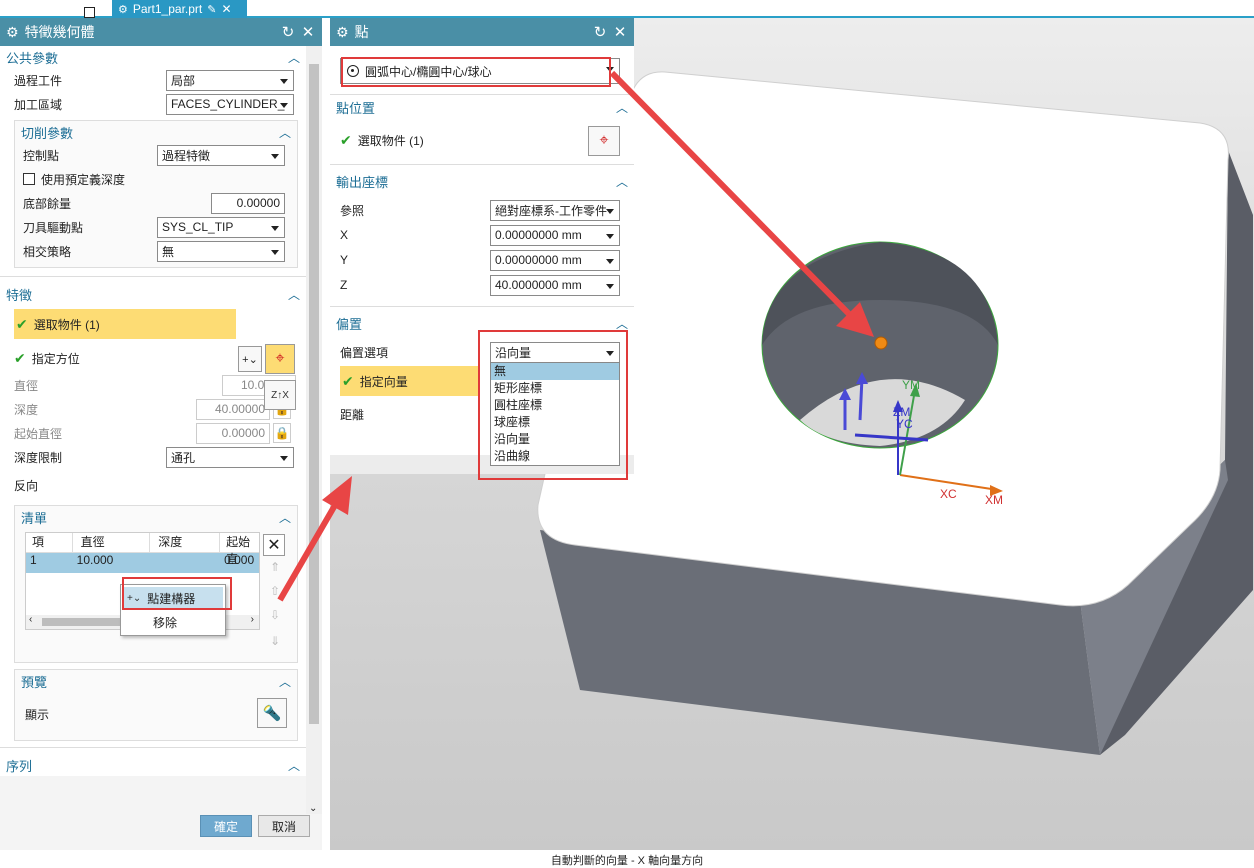 The width and height of the screenshot is (1254, 868). I want to click on scroll-left-icon: ‹, so click(30, 619).